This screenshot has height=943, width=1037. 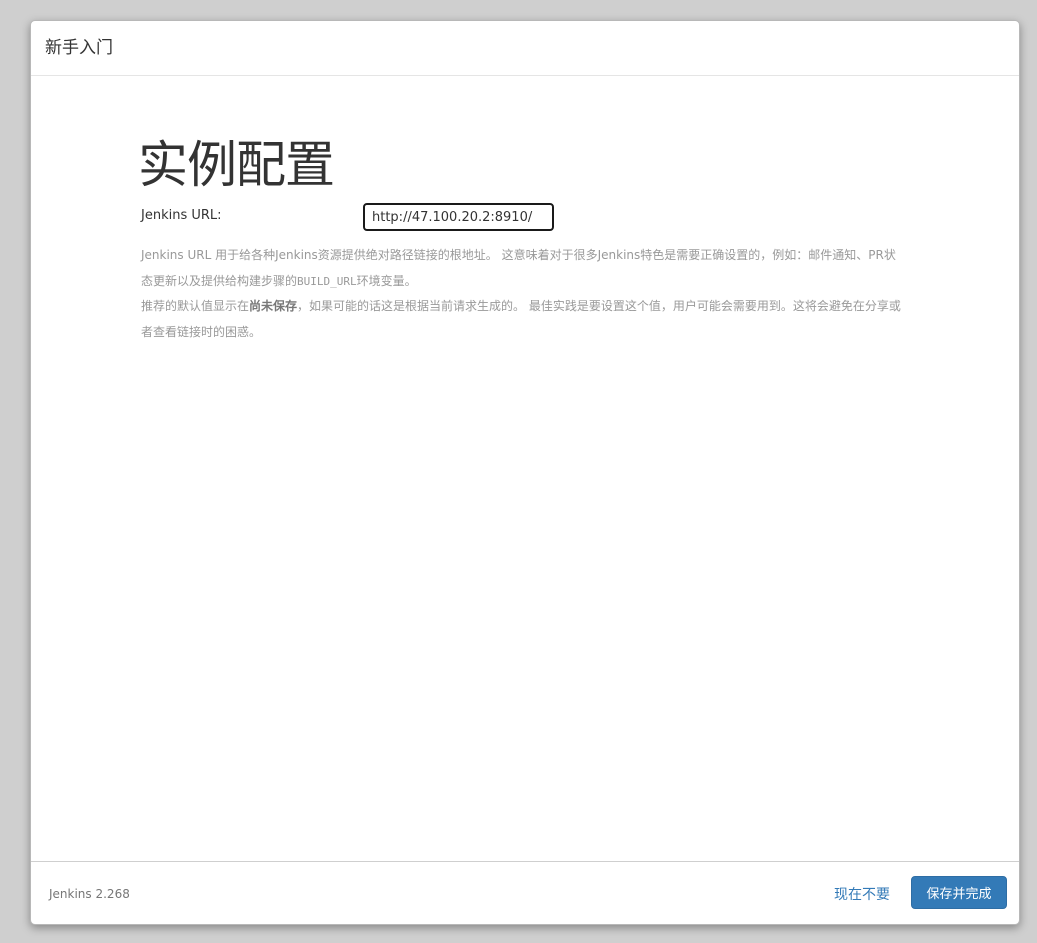 What do you see at coordinates (181, 215) in the screenshot?
I see `jenkins-url-label: Jenkins URL:` at bounding box center [181, 215].